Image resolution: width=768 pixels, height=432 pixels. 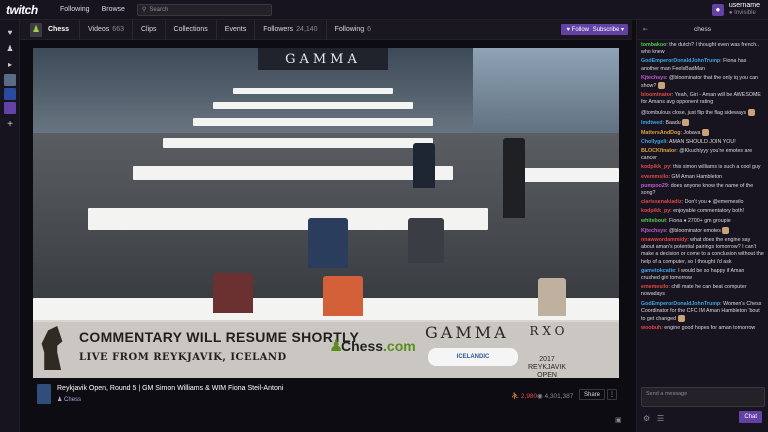 I want to click on search-input: ⚲ Search, so click(x=204, y=9).